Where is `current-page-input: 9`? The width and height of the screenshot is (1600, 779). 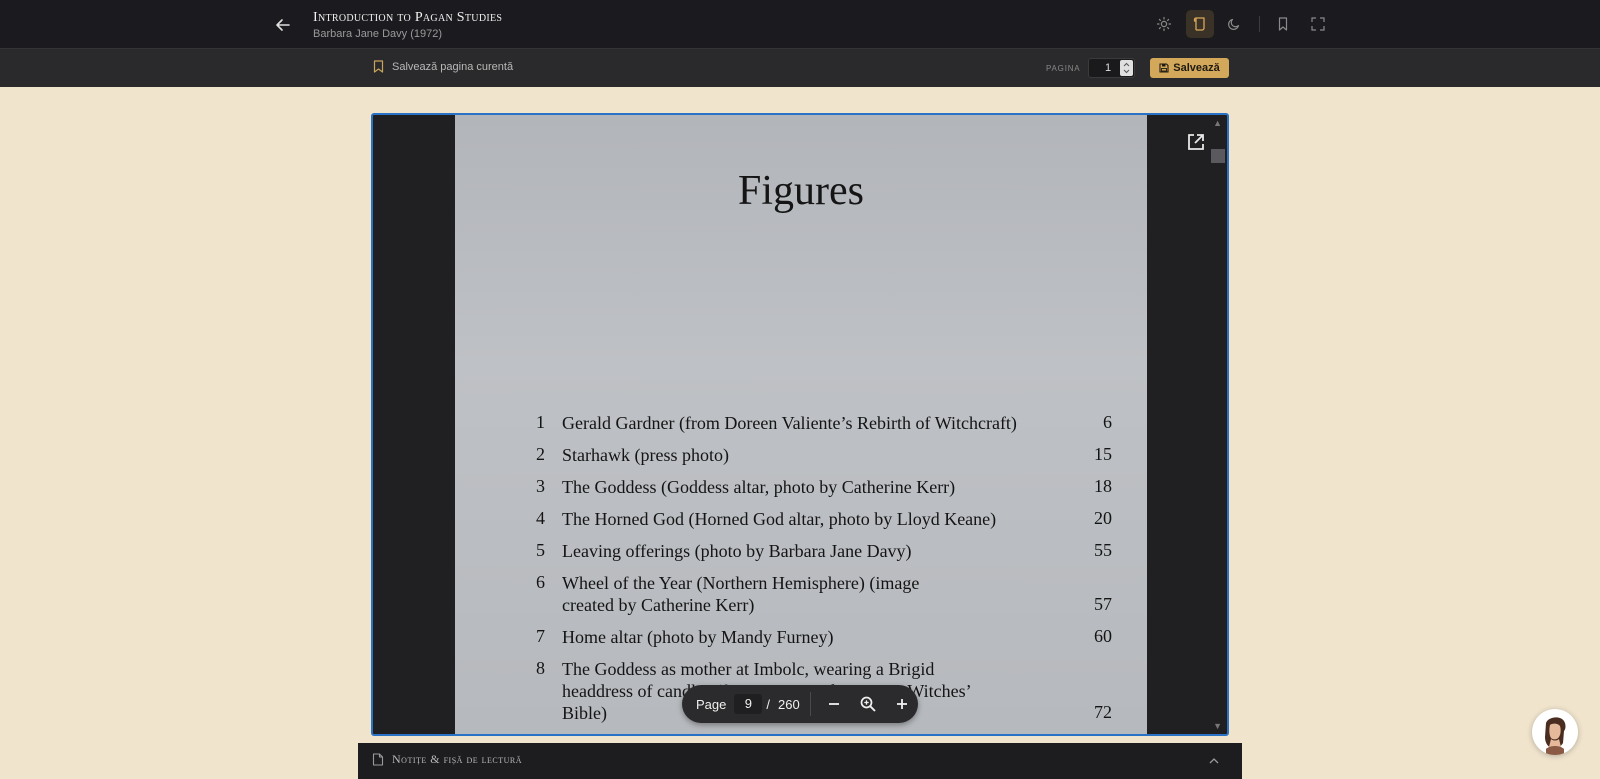
current-page-input: 9 is located at coordinates (748, 704).